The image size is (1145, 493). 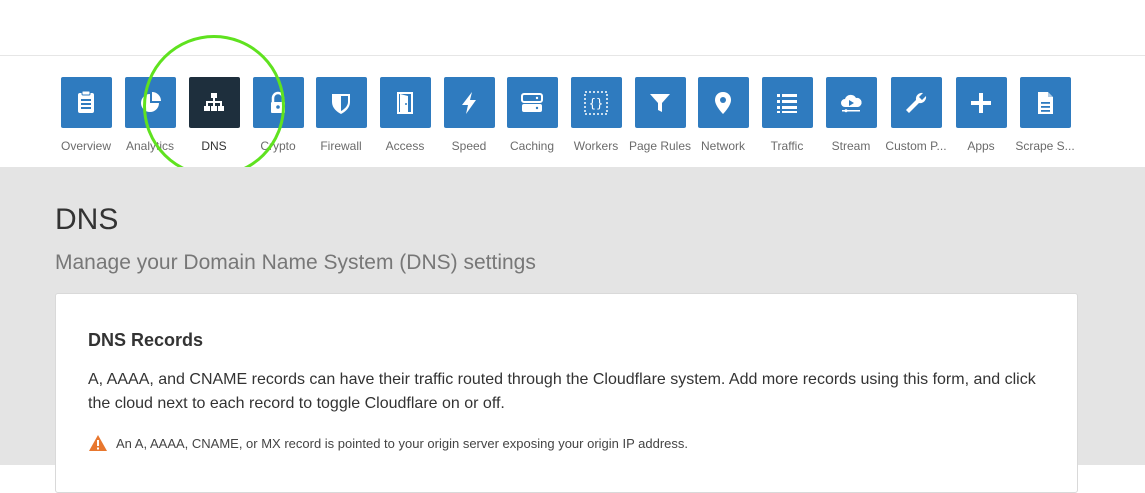 I want to click on nav-item-page-rules: Page Rules, so click(x=660, y=122).